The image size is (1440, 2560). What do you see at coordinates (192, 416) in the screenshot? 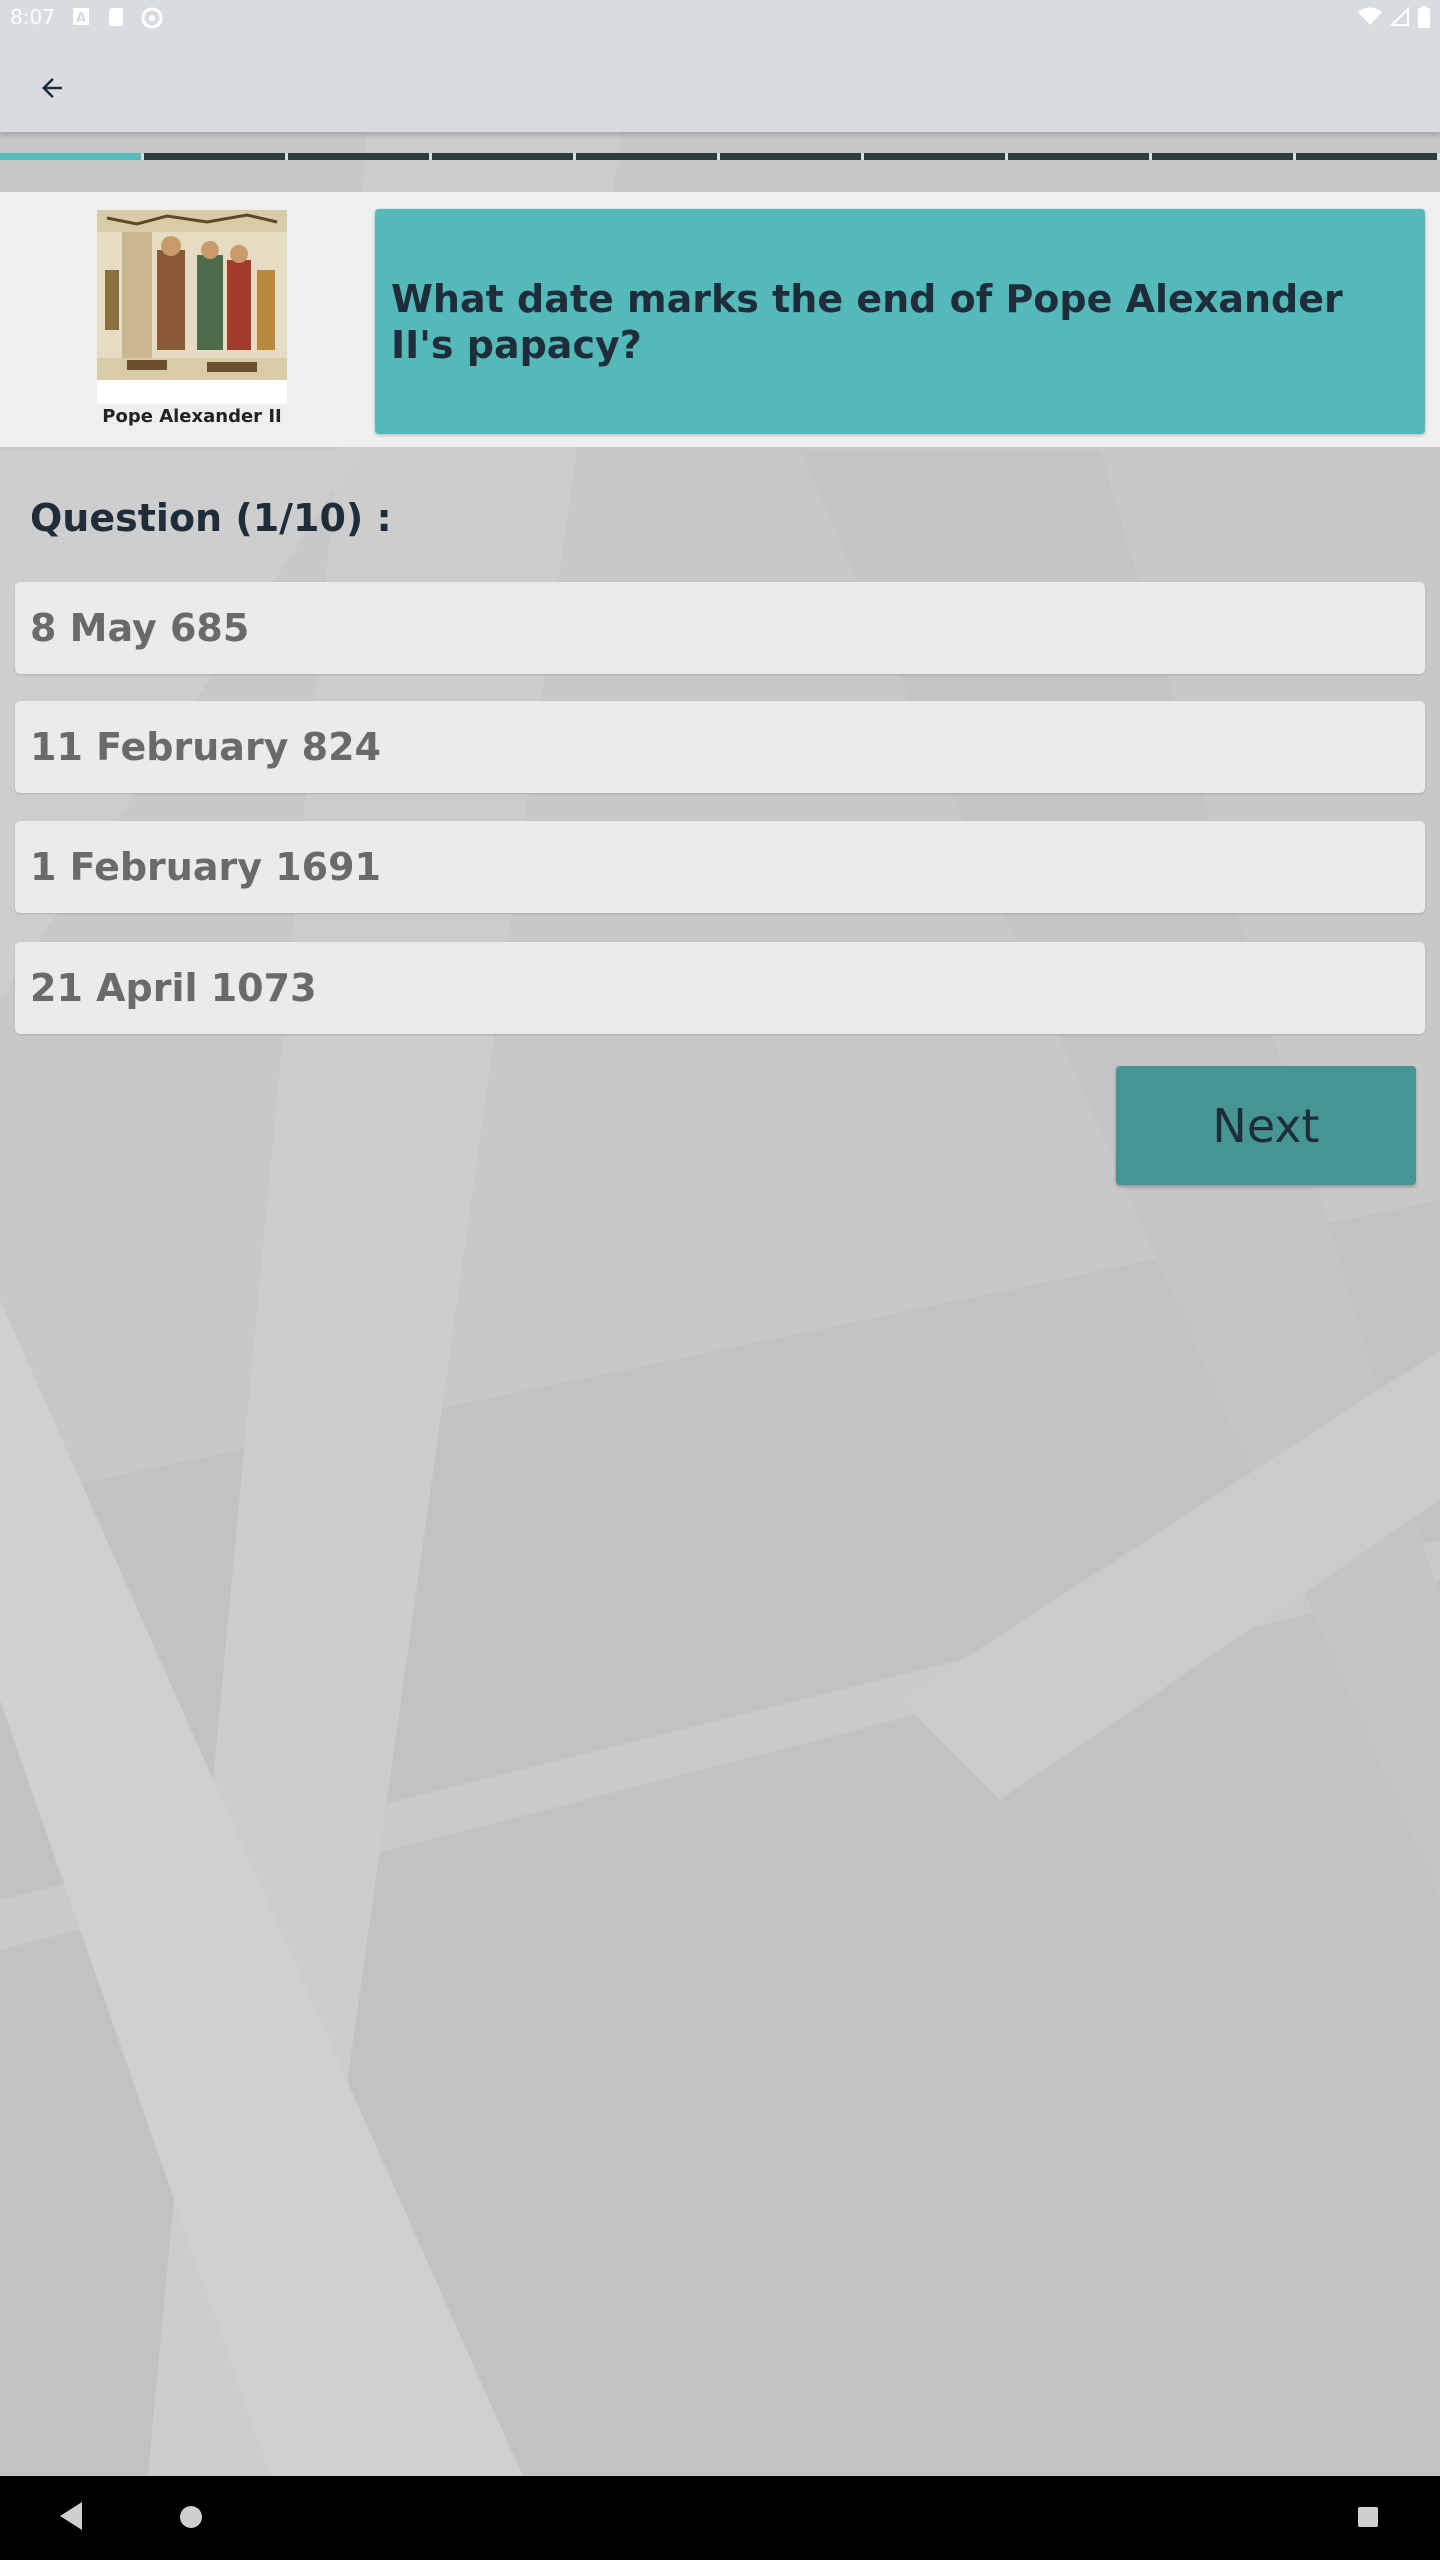
I see `image-caption: Pope Alexander II` at bounding box center [192, 416].